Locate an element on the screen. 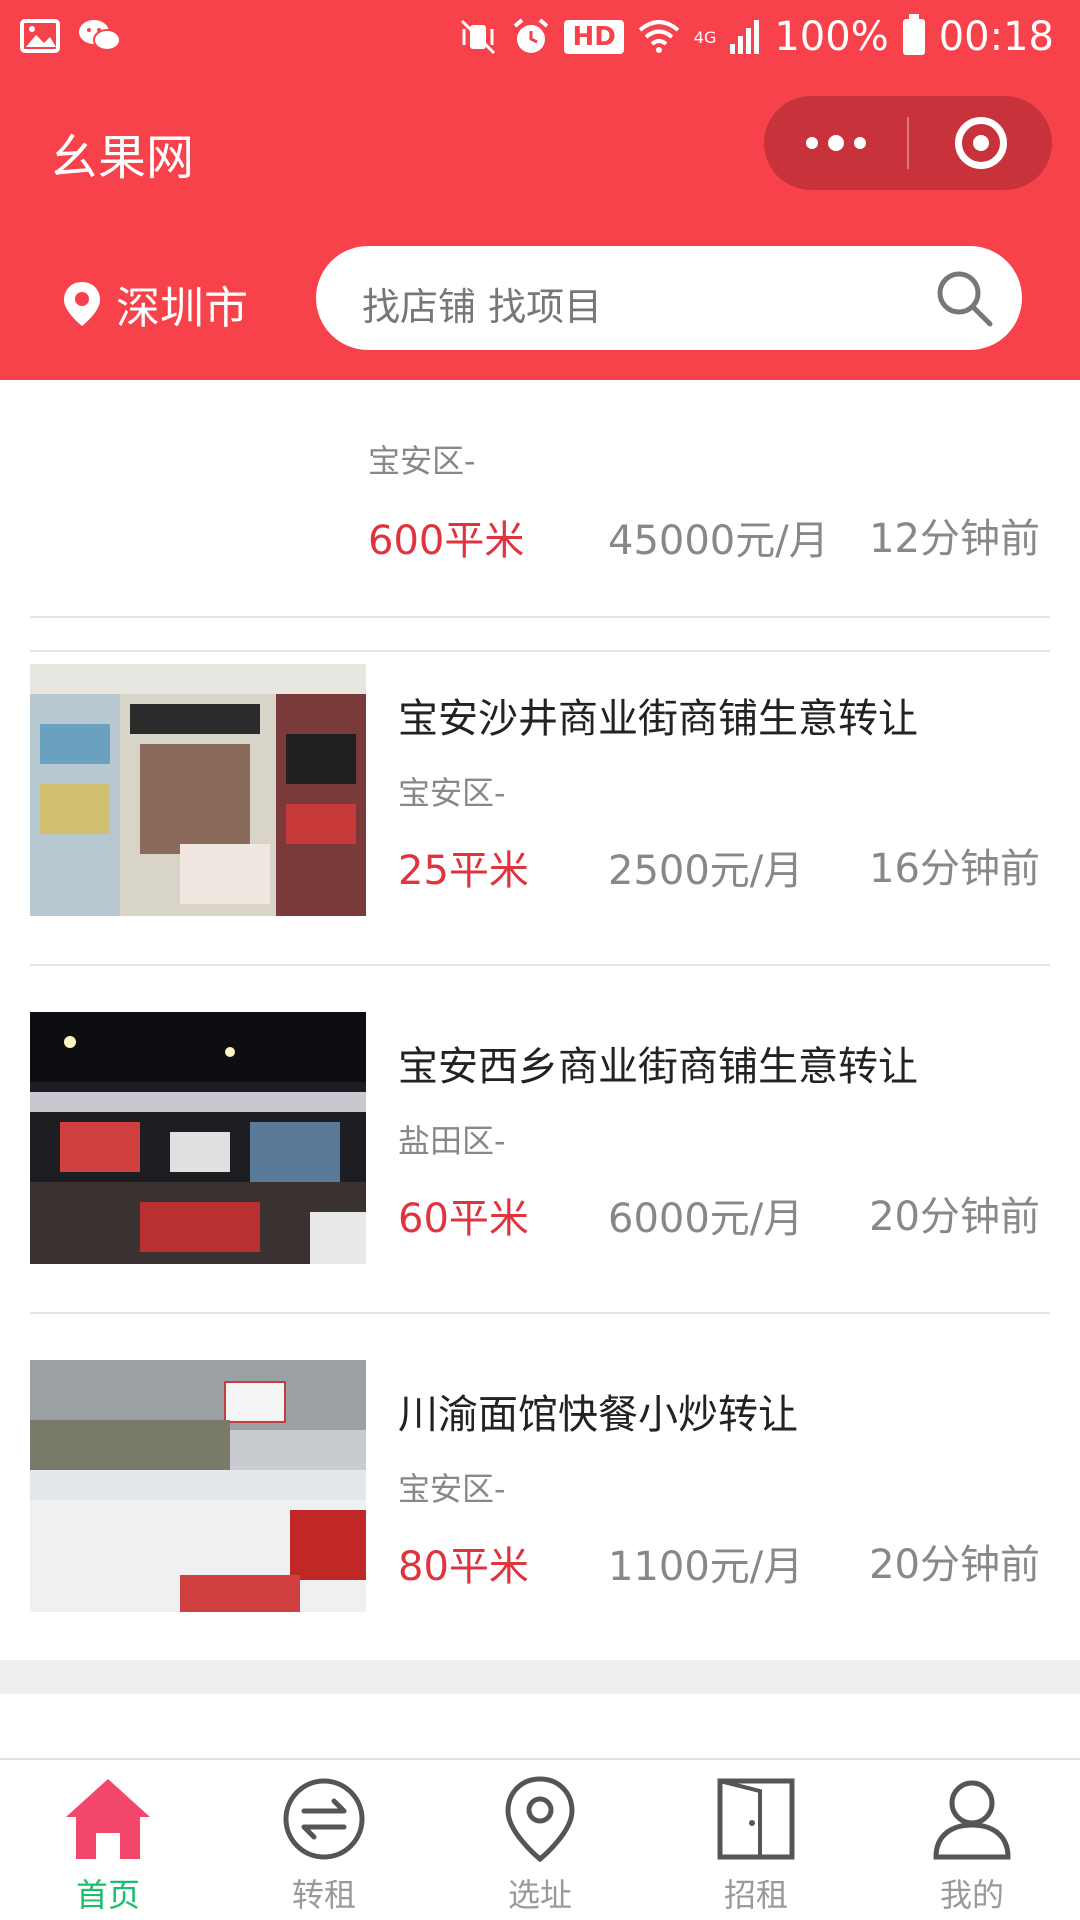 The image size is (1080, 1920). tab-transfer: 转租 is located at coordinates (324, 1840).